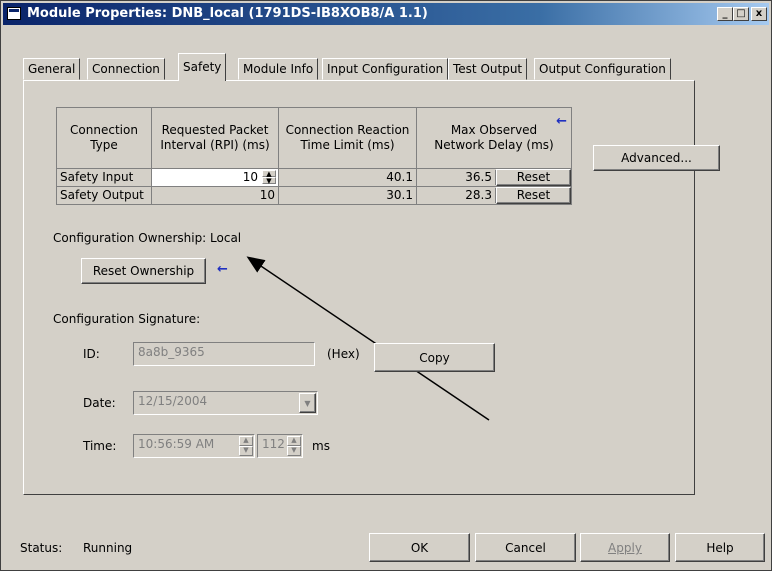 The height and width of the screenshot is (574, 774). I want to click on id-label: ID:, so click(91, 354).